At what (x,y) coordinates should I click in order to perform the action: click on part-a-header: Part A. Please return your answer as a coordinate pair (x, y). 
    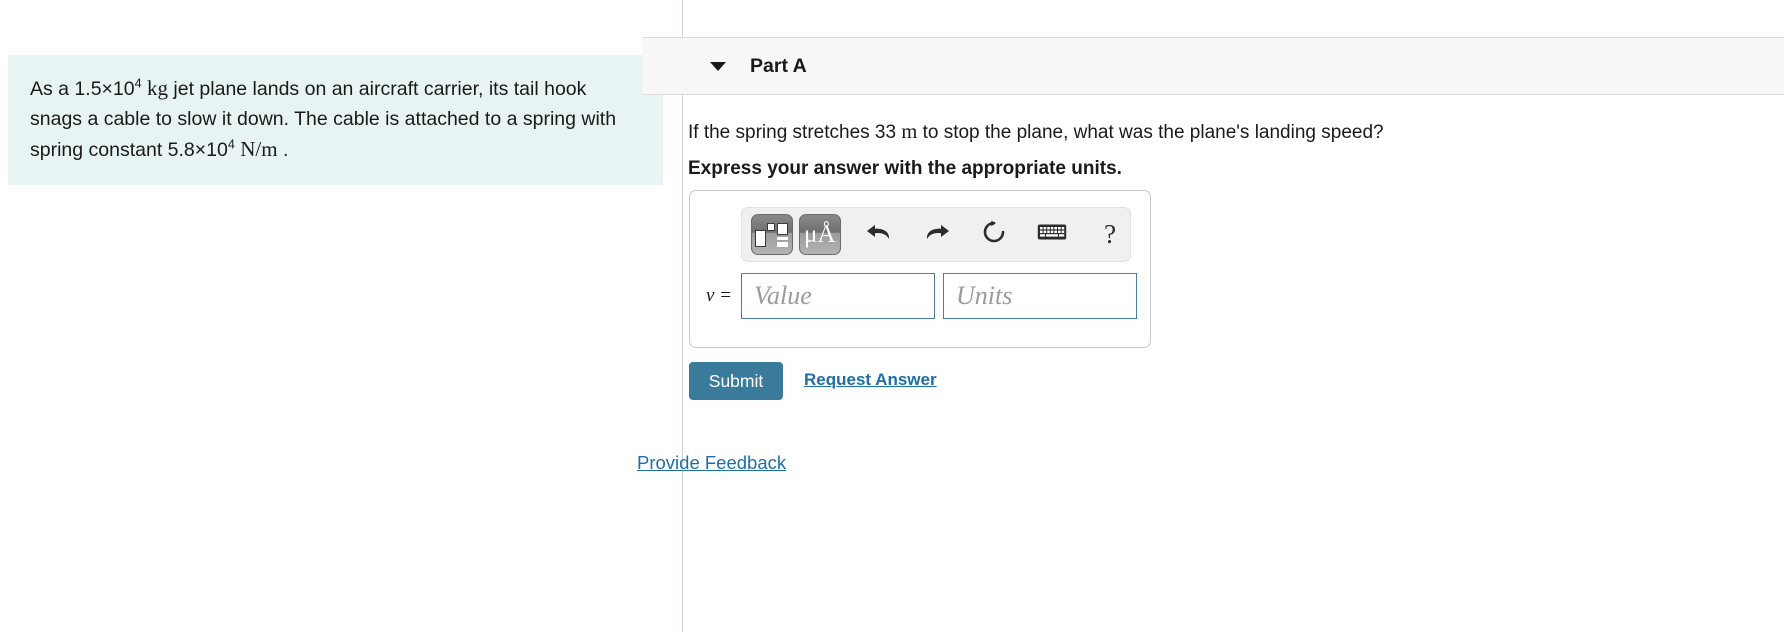
    Looking at the image, I should click on (1213, 66).